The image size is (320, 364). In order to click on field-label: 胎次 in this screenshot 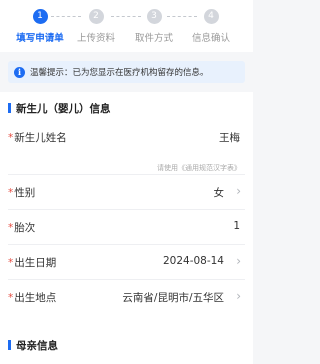, I will do `click(25, 228)`.